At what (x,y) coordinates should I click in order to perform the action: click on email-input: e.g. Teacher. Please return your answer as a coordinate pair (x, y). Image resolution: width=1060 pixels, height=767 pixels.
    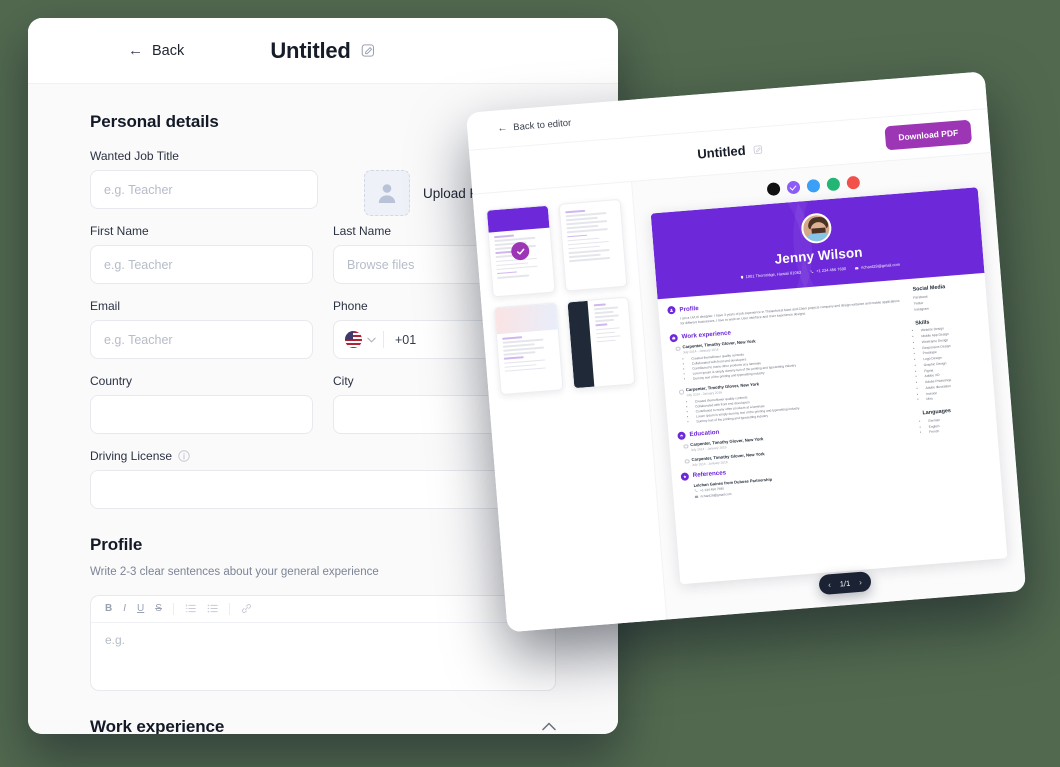
    Looking at the image, I should click on (201, 339).